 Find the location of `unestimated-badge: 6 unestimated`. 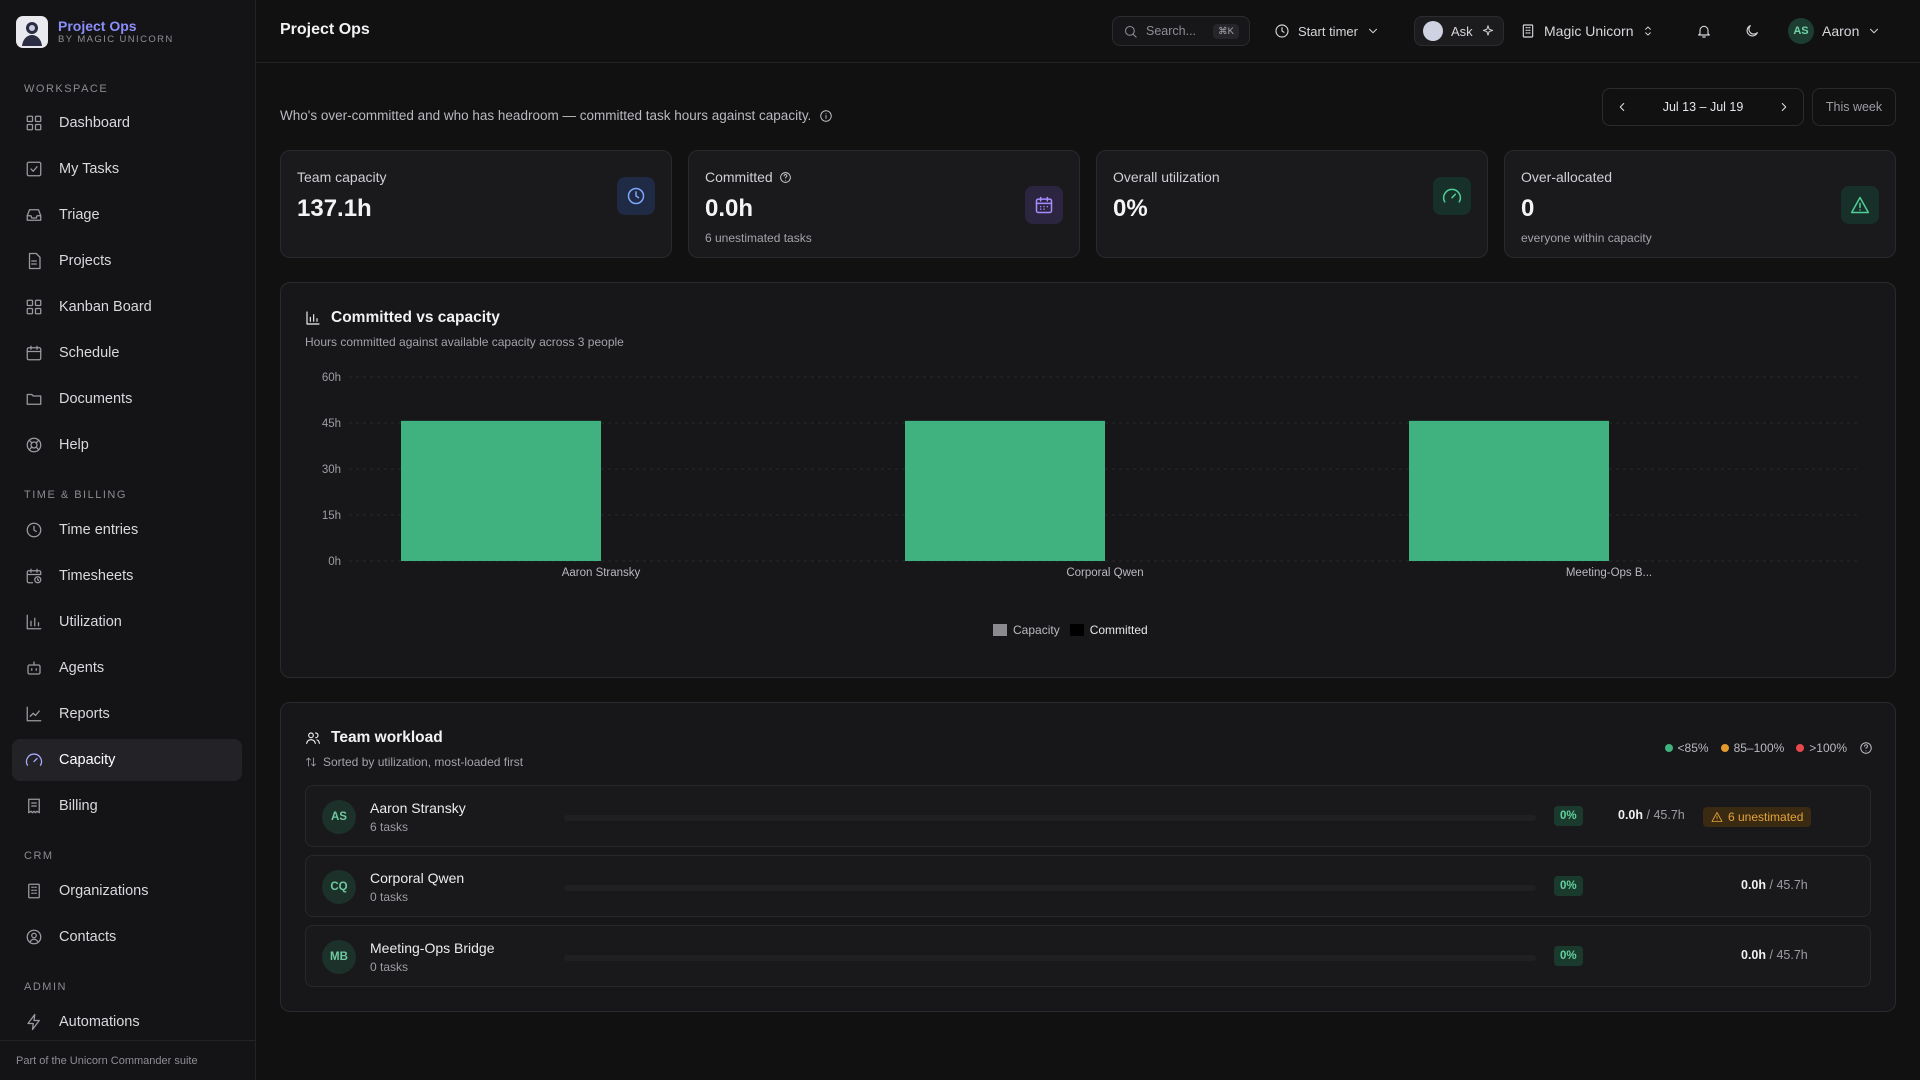

unestimated-badge: 6 unestimated is located at coordinates (1757, 817).